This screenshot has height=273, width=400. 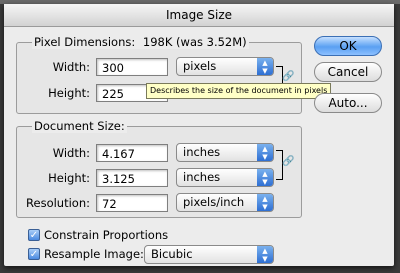 What do you see at coordinates (132, 203) in the screenshot?
I see `resolution-field: 72` at bounding box center [132, 203].